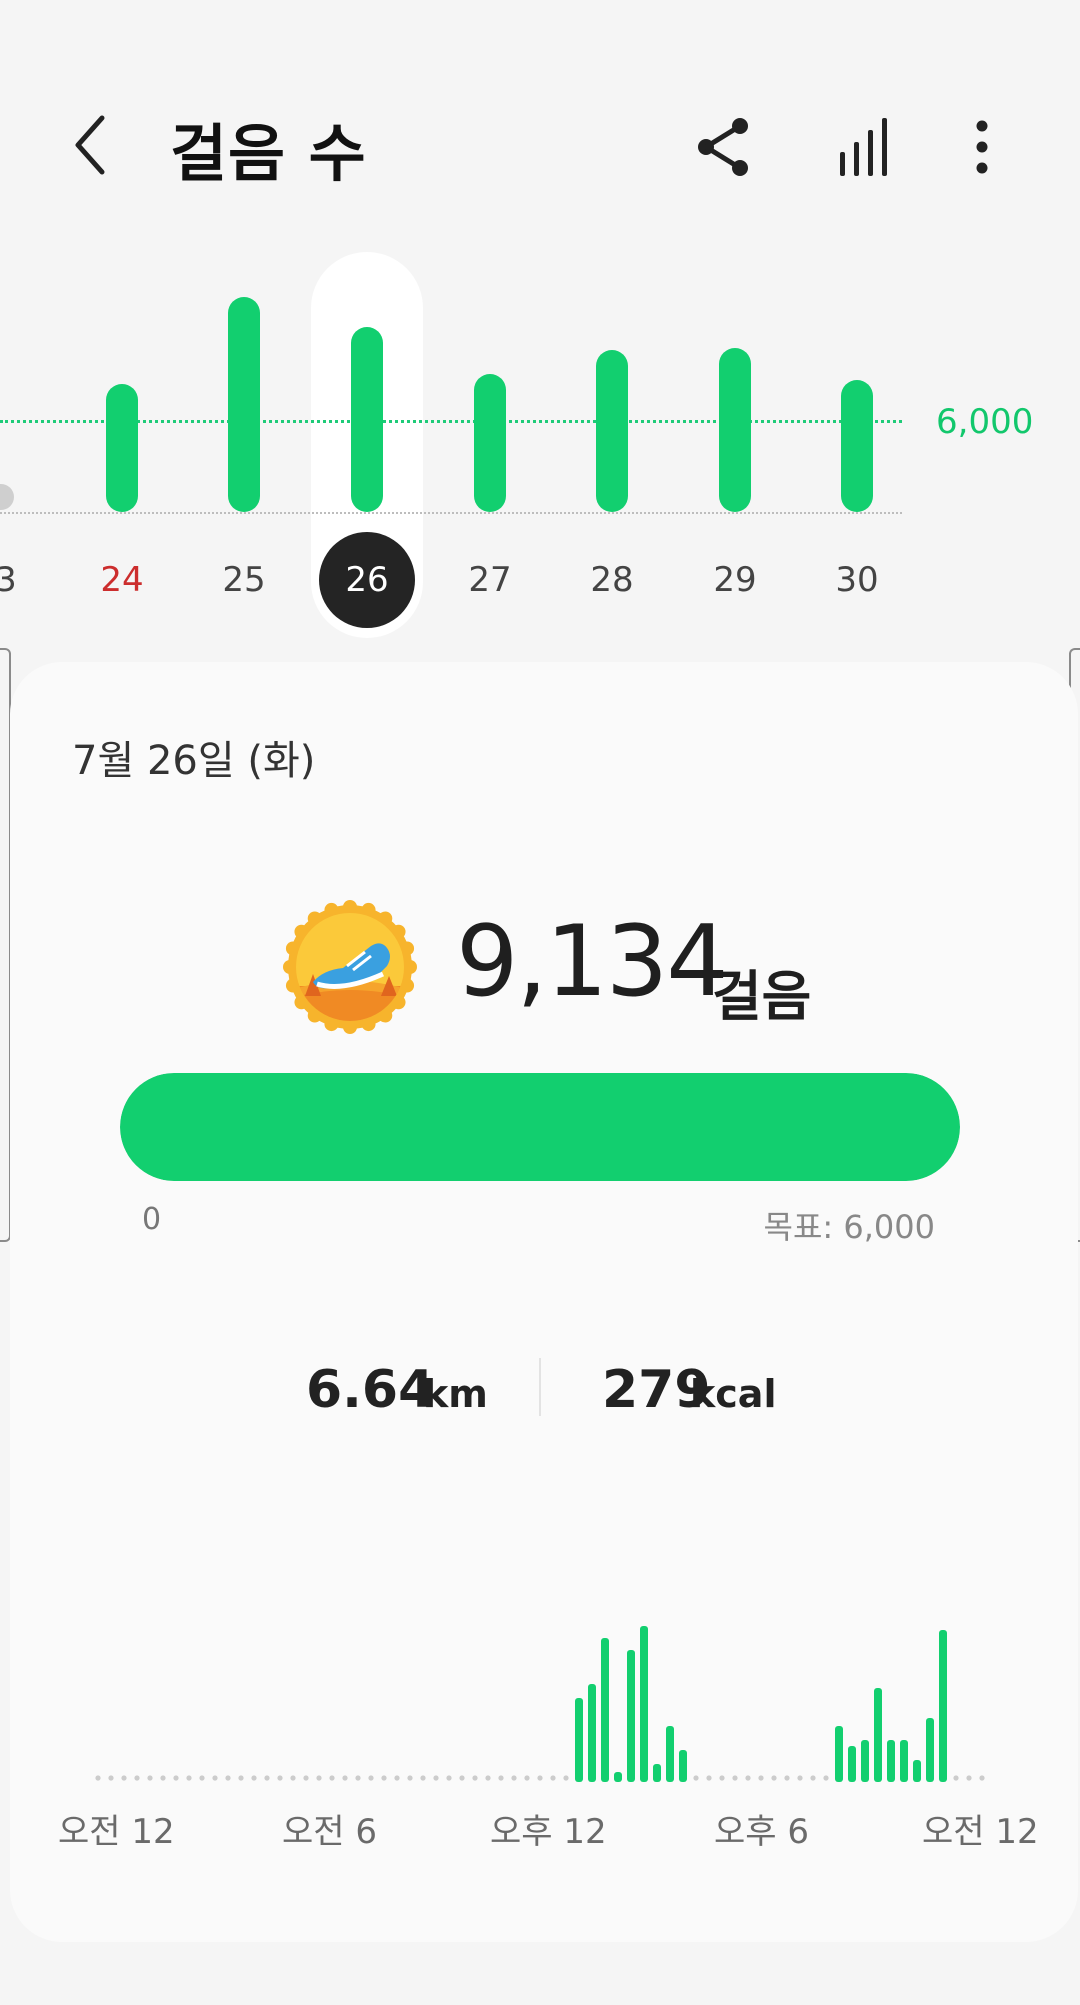 The width and height of the screenshot is (1080, 2005). What do you see at coordinates (194, 761) in the screenshot?
I see `selected-date: 7월 26일 (화)` at bounding box center [194, 761].